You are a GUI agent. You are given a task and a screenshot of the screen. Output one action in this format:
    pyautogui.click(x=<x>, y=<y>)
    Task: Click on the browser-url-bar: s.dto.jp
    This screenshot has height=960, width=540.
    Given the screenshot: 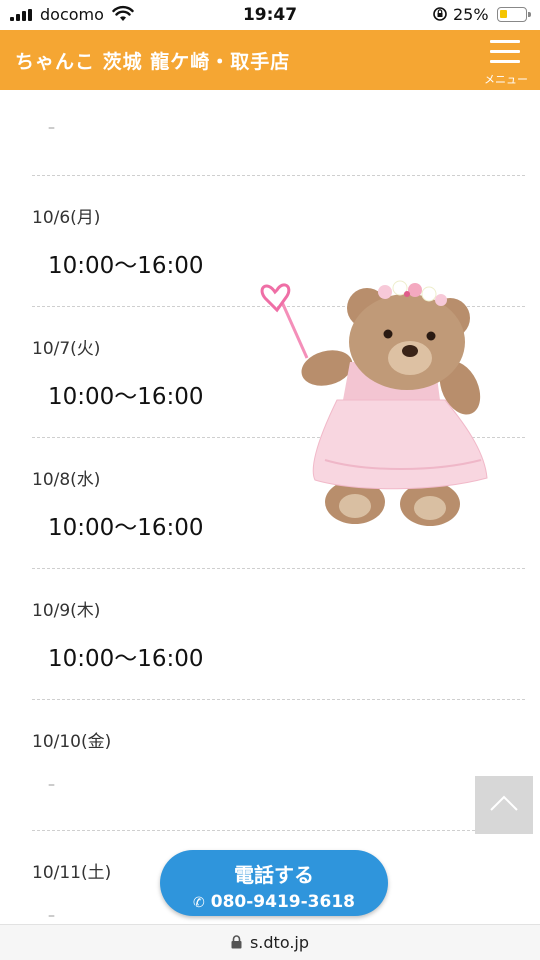 What is the action you would take?
    pyautogui.click(x=270, y=942)
    